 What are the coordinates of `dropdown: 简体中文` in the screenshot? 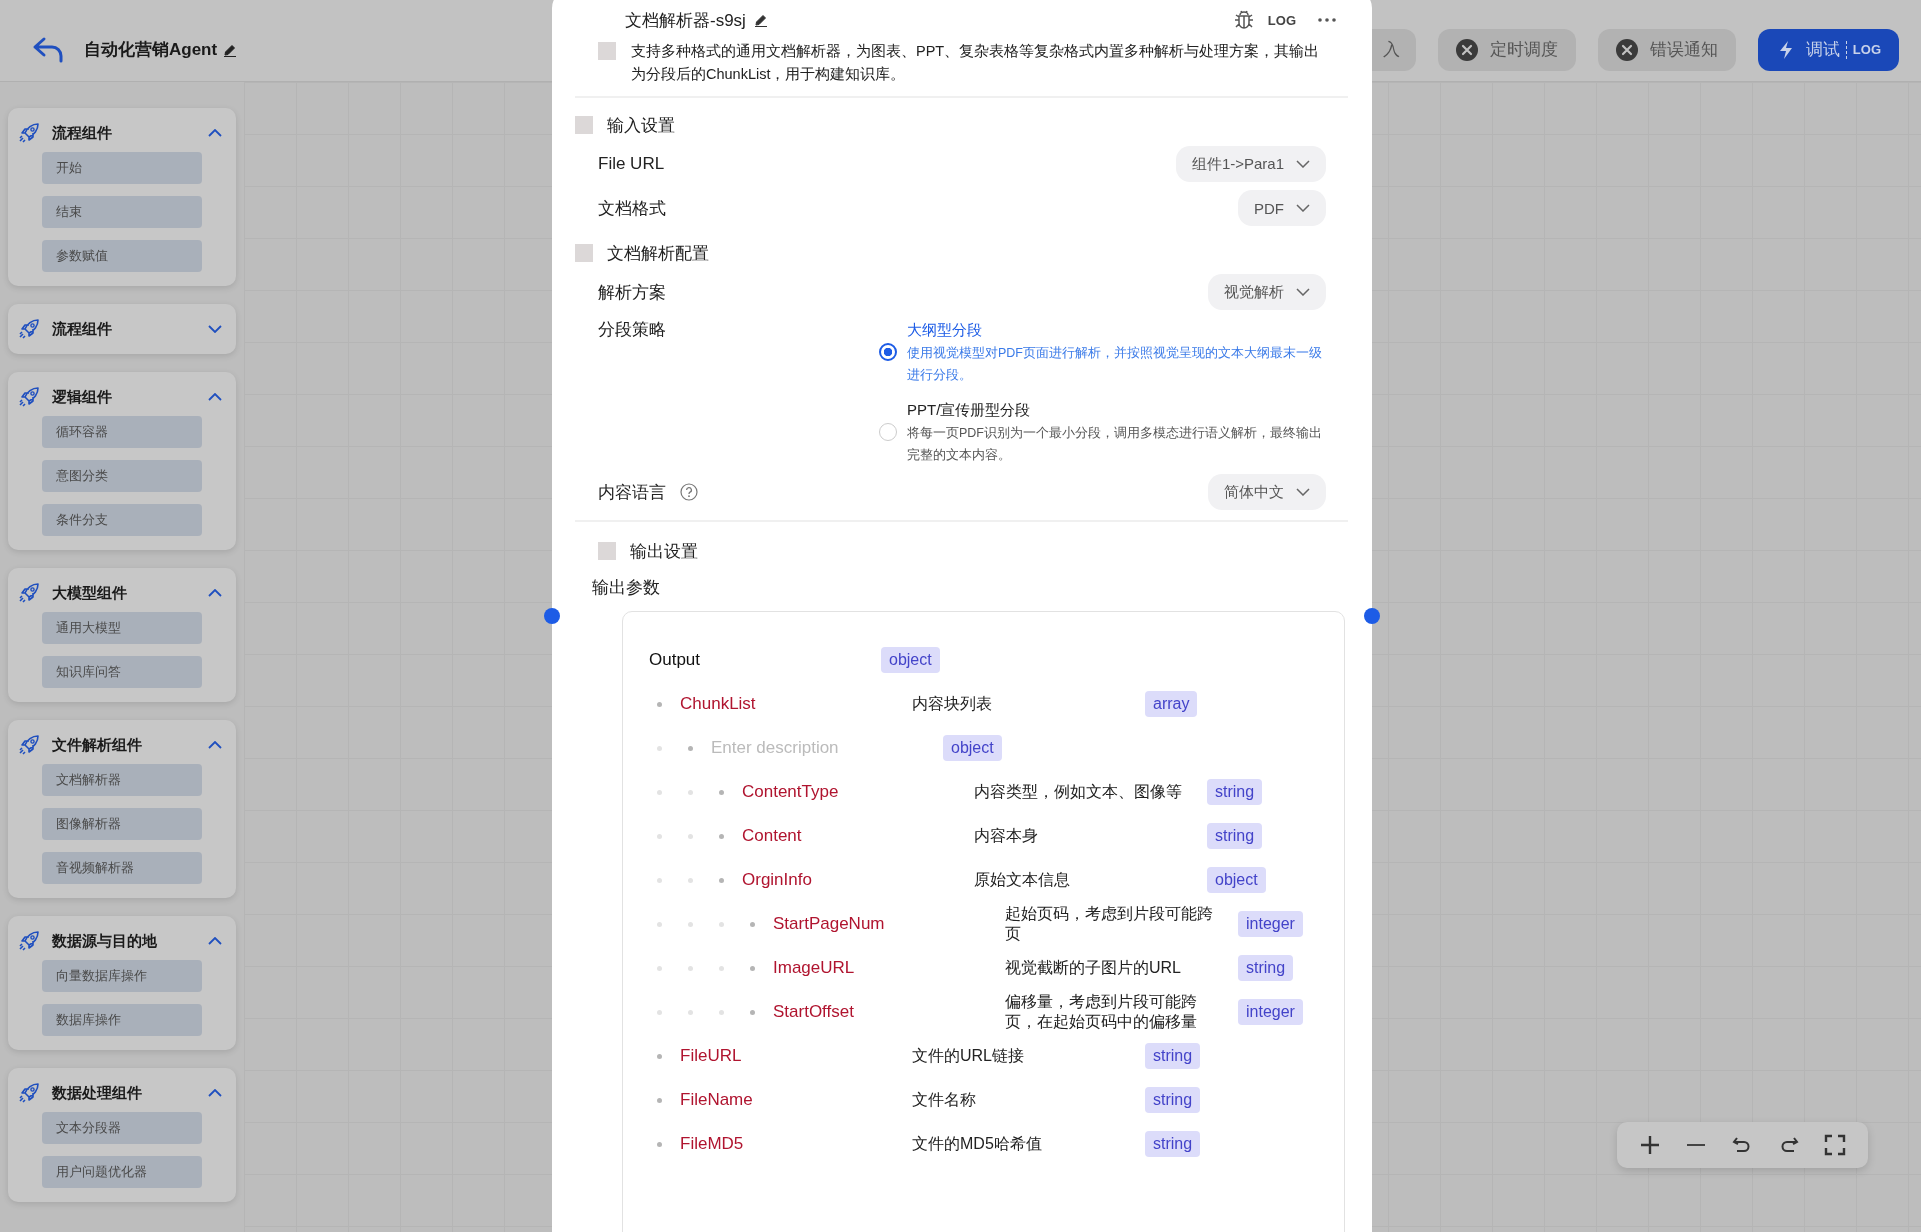 It's located at (1267, 492).